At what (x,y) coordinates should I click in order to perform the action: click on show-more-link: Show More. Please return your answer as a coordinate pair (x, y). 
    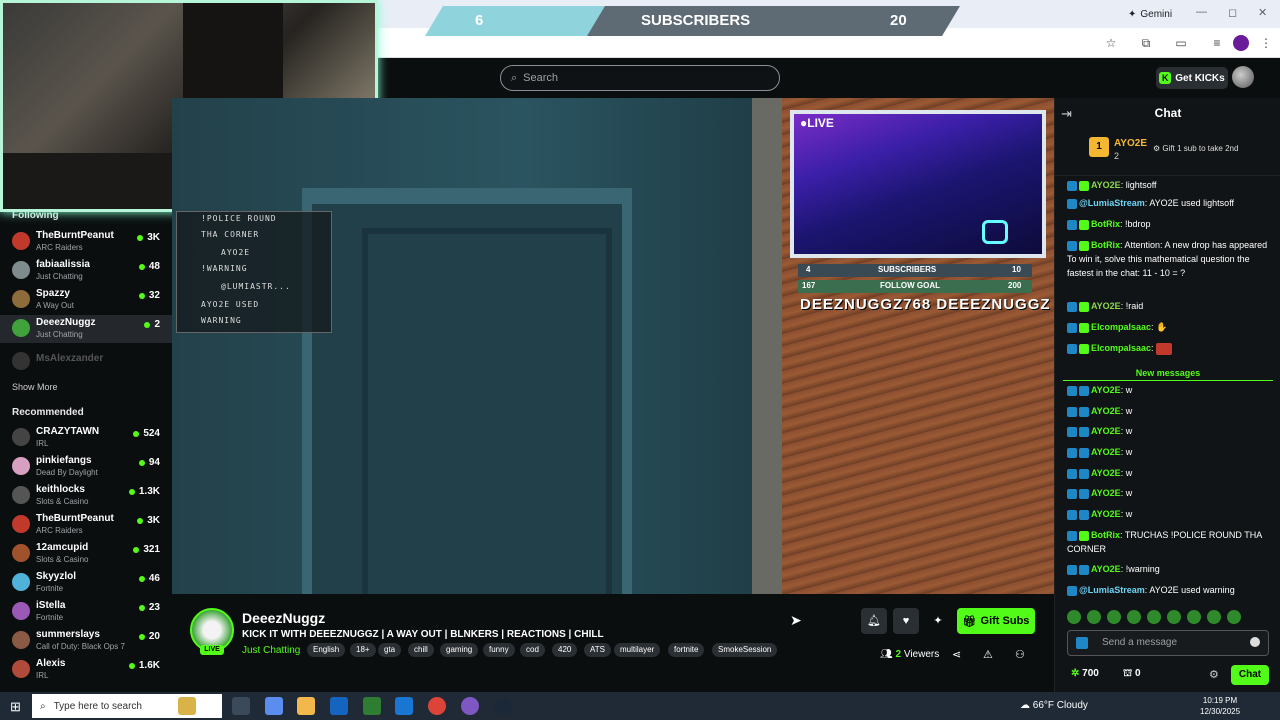
    Looking at the image, I should click on (35, 387).